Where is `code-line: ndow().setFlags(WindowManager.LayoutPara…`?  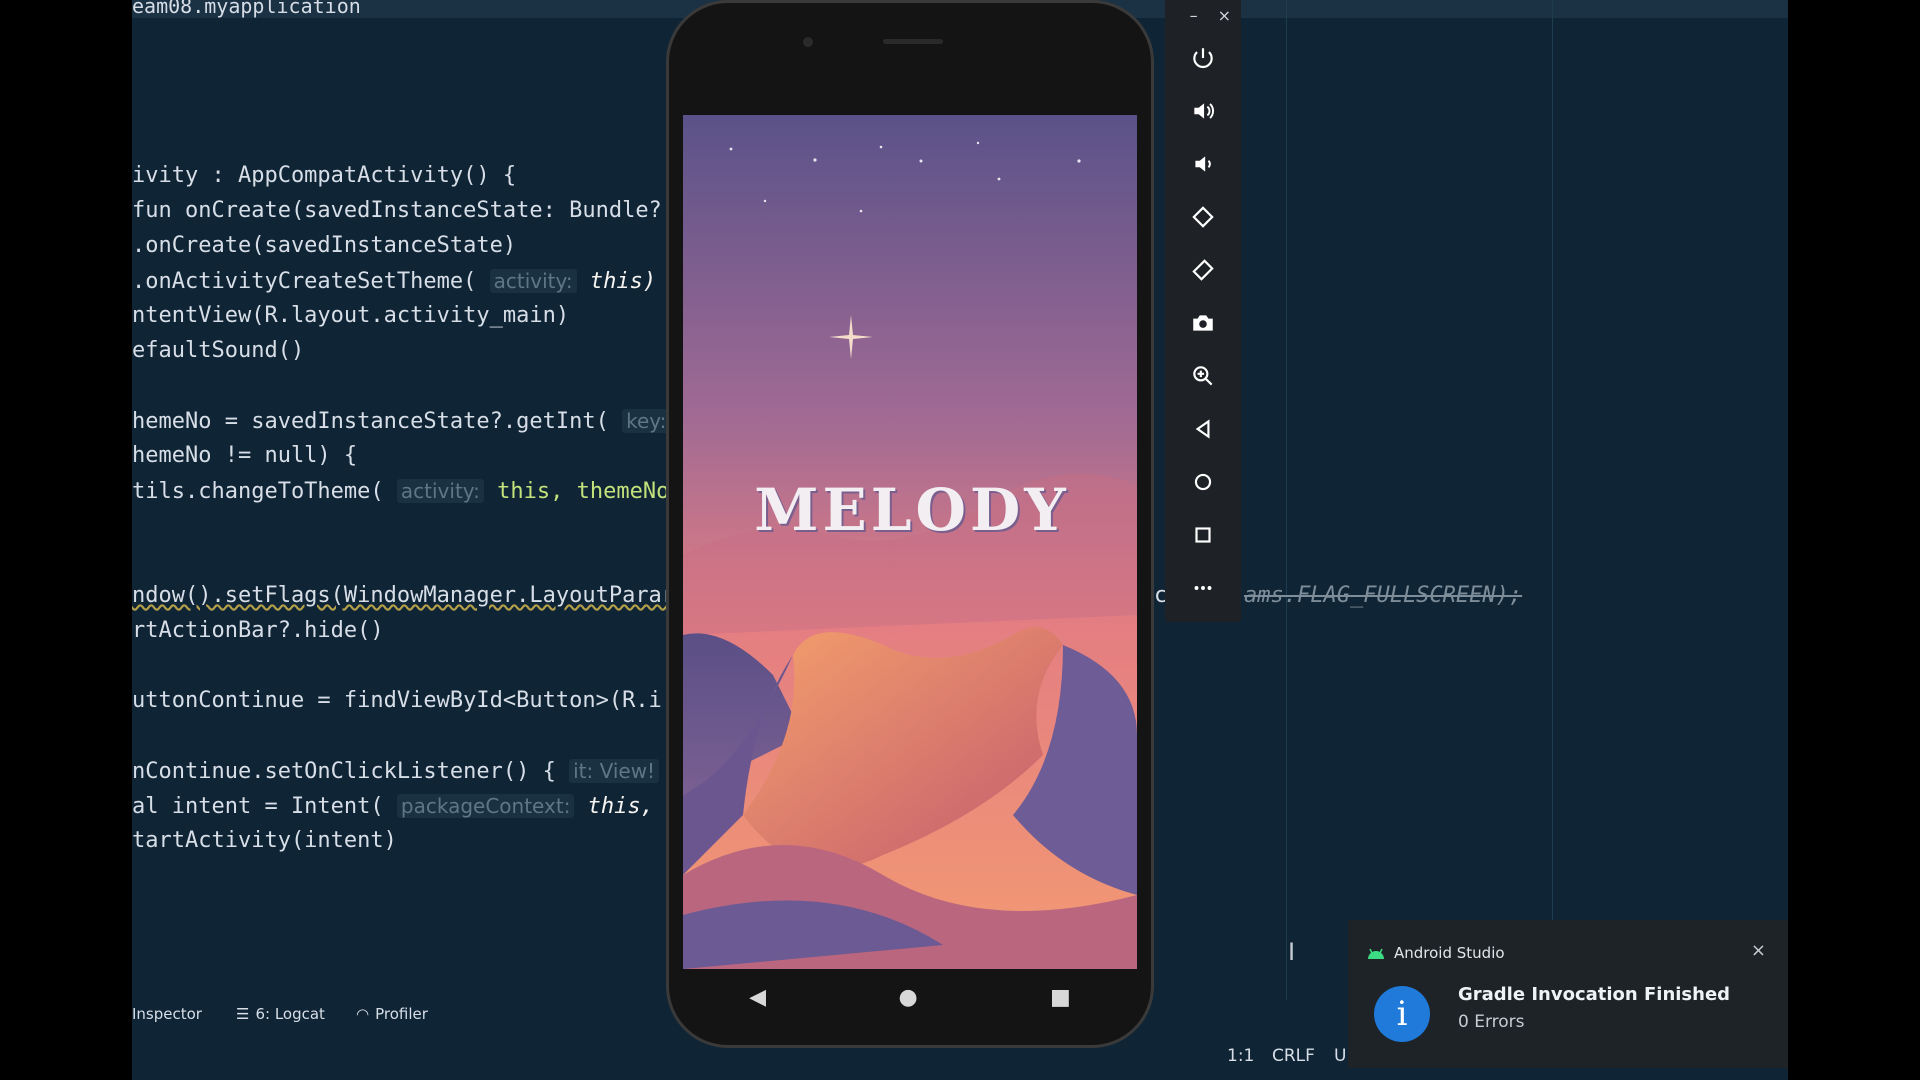
code-line: ndow().setFlags(WindowManager.LayoutPara… is located at coordinates (404, 595).